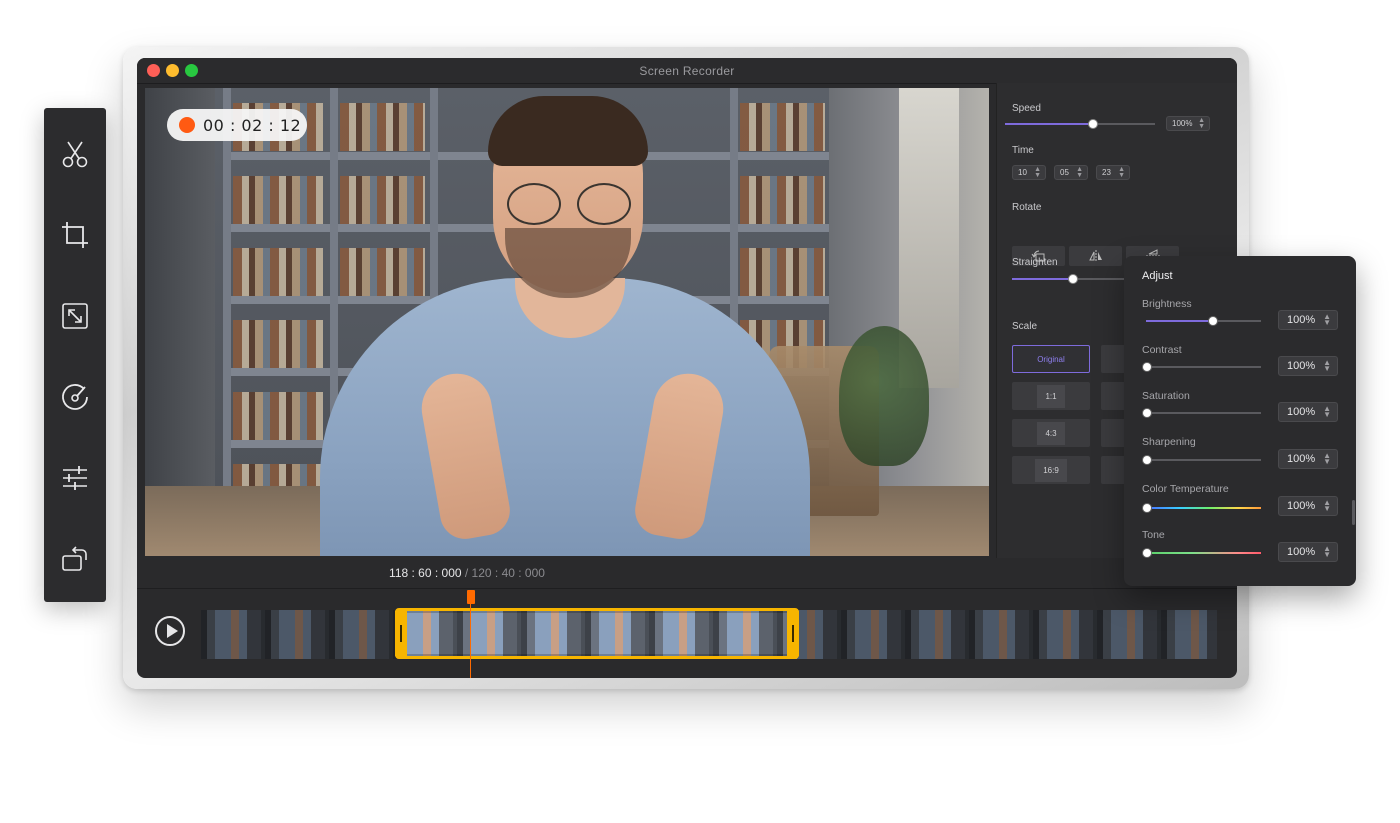  Describe the element at coordinates (1023, 150) in the screenshot. I see `time-label: Time` at that location.